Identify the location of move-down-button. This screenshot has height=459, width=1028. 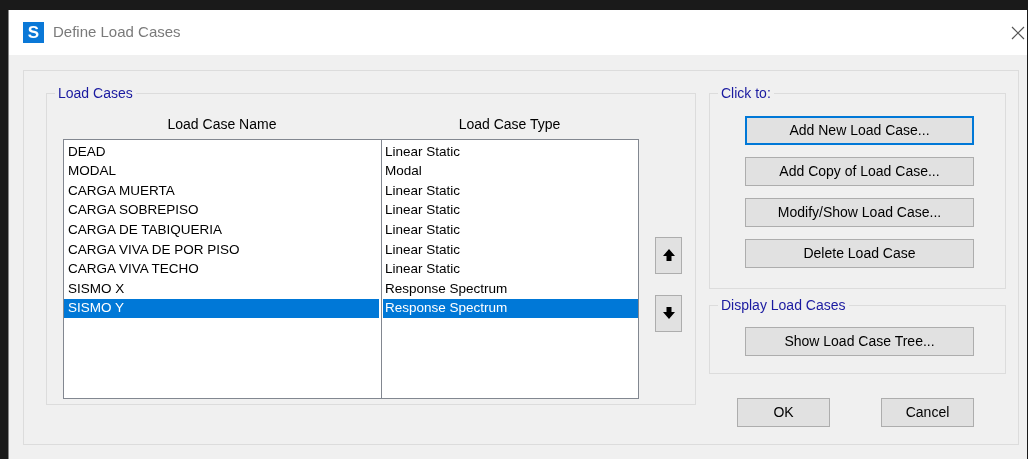
(668, 313).